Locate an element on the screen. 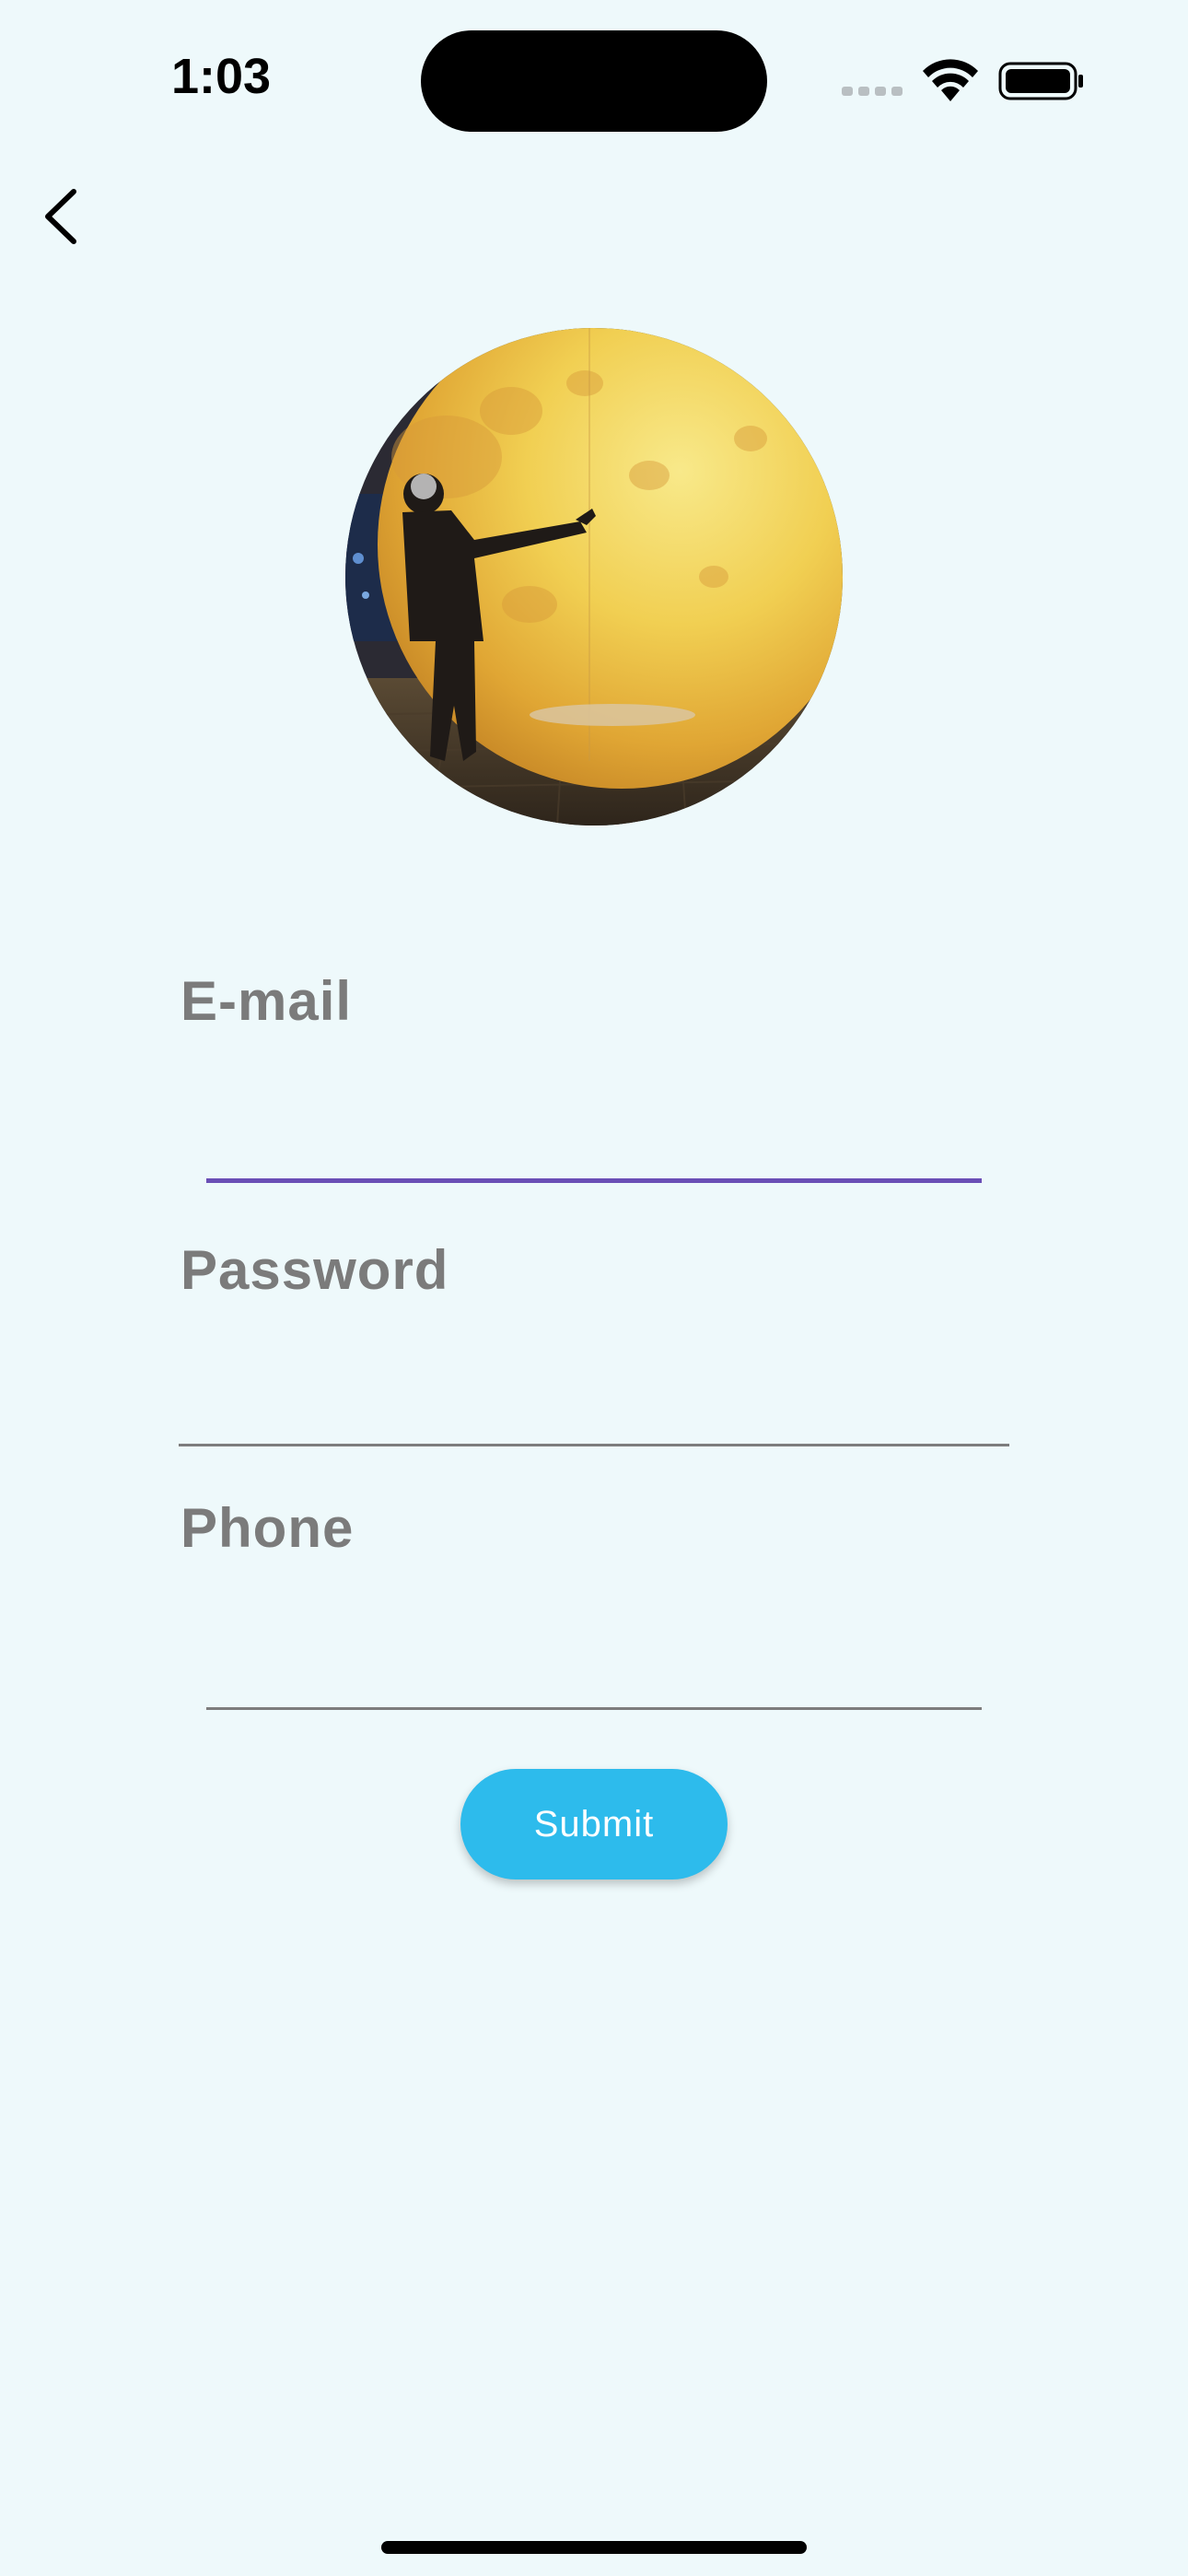  password-field is located at coordinates (594, 1404).